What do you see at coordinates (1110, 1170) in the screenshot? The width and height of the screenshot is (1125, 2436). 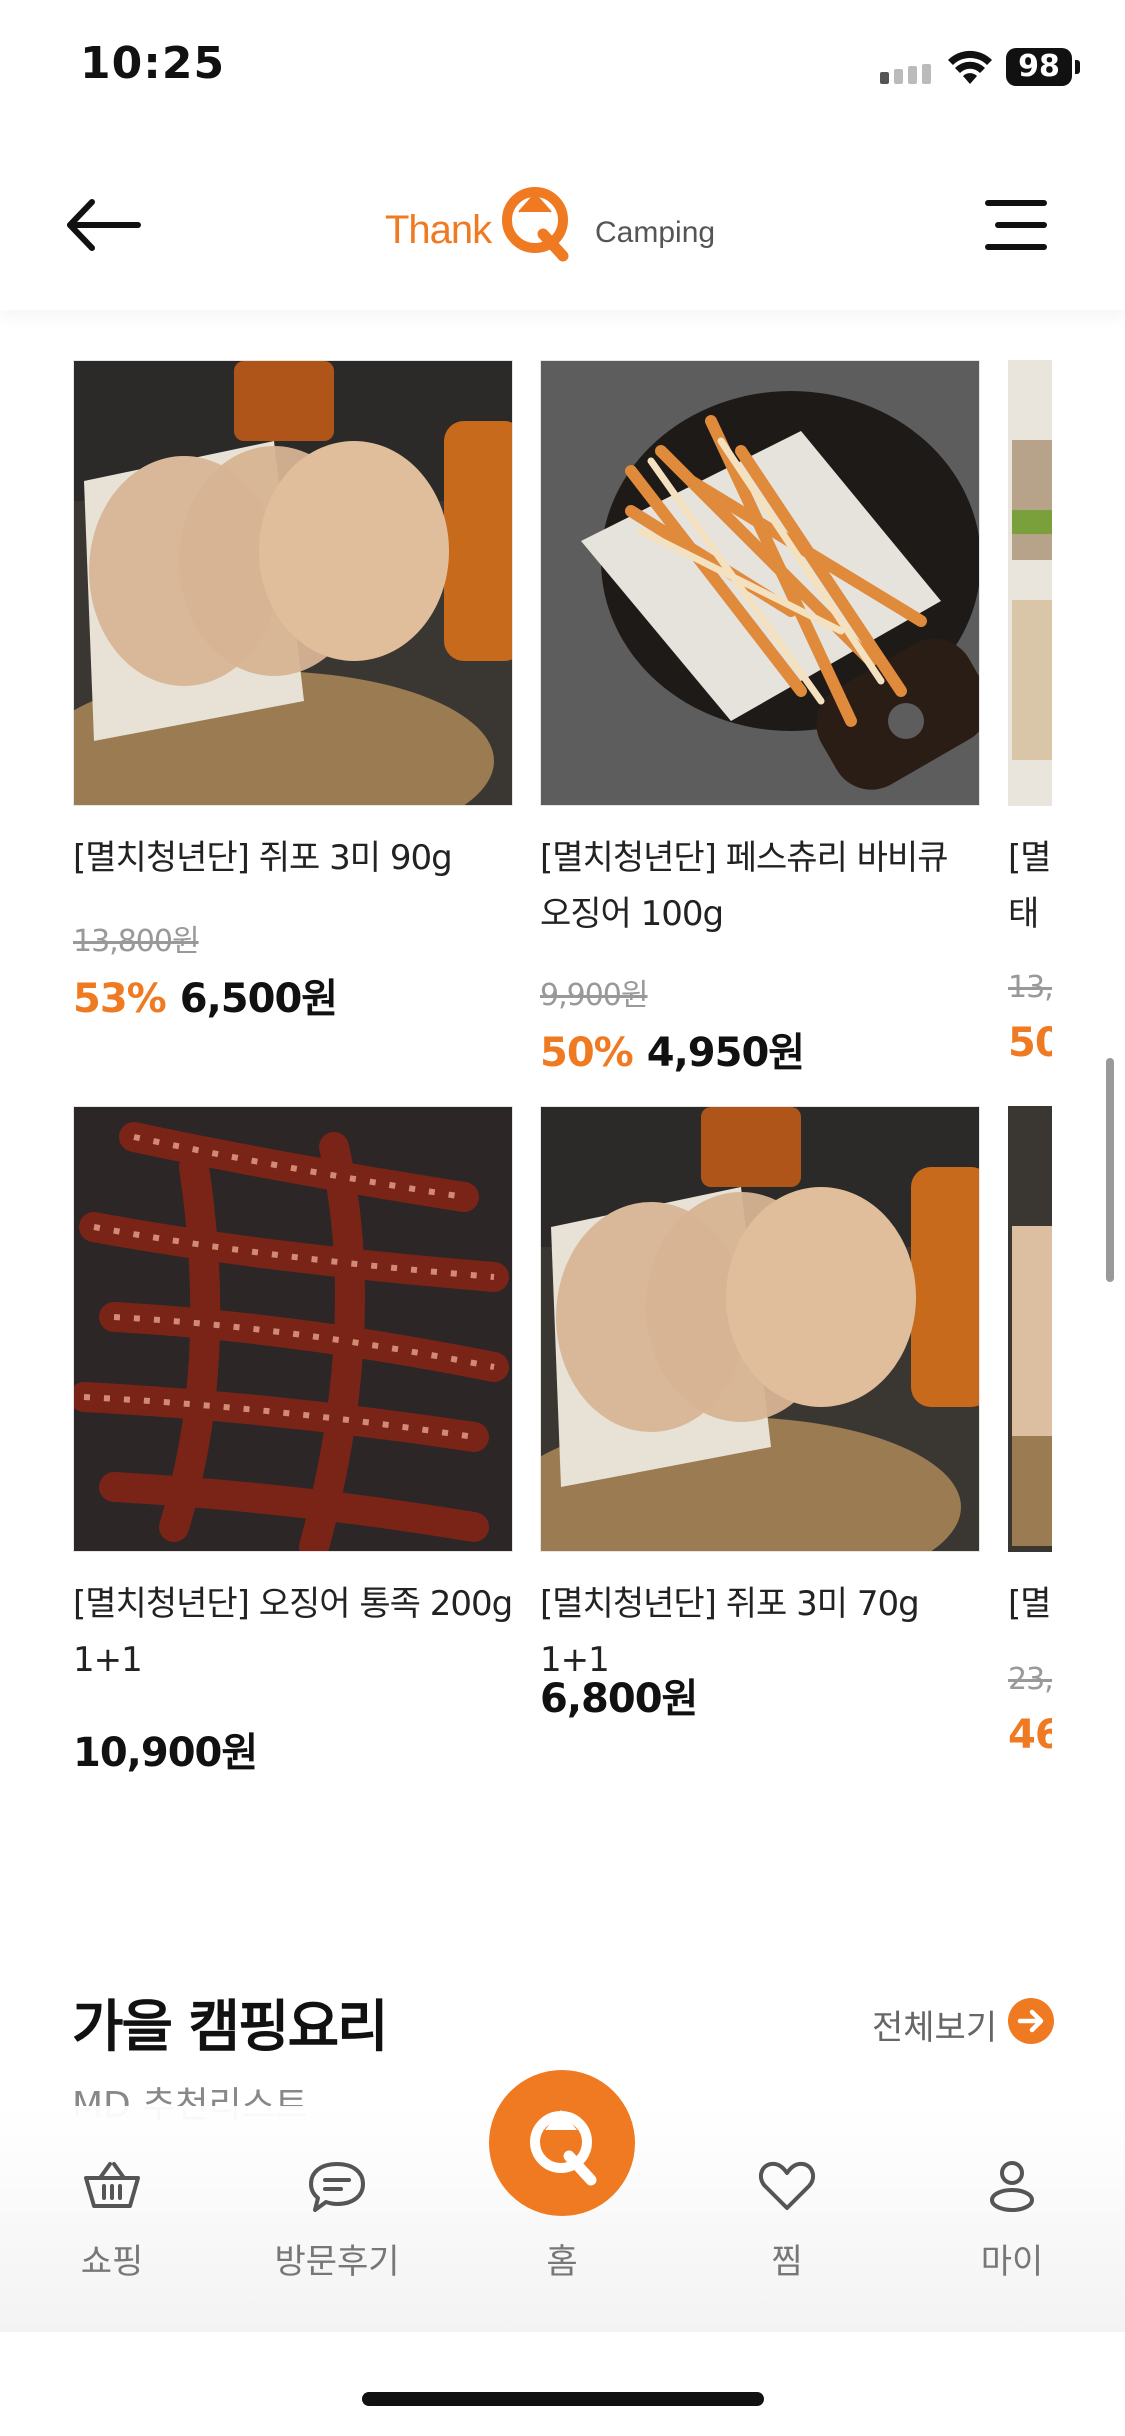 I see `scrollbar` at bounding box center [1110, 1170].